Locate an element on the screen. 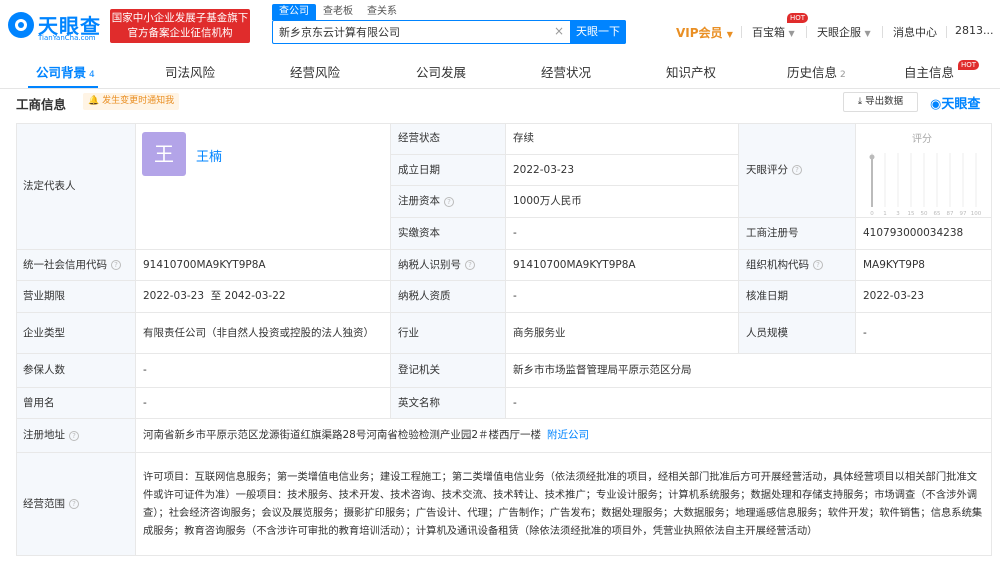 Image resolution: width=1000 pixels, height=564 pixels. tab-count: 2 is located at coordinates (843, 75).